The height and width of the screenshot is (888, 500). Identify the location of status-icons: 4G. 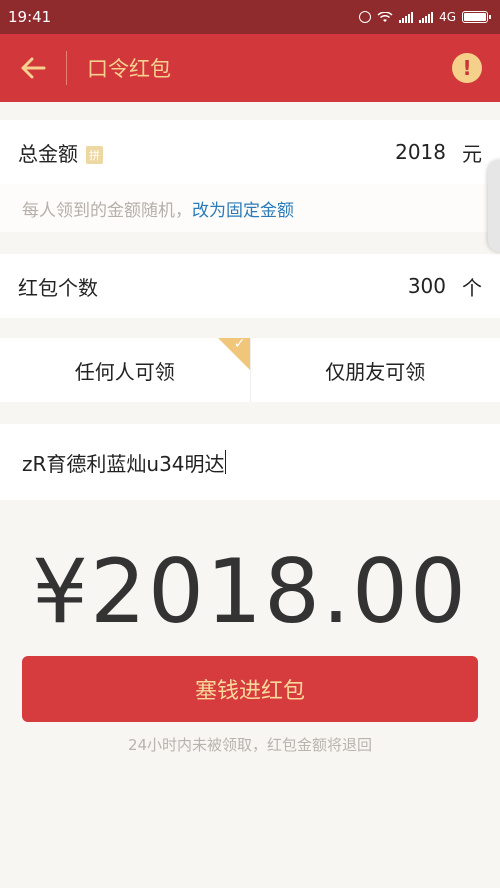
(425, 17).